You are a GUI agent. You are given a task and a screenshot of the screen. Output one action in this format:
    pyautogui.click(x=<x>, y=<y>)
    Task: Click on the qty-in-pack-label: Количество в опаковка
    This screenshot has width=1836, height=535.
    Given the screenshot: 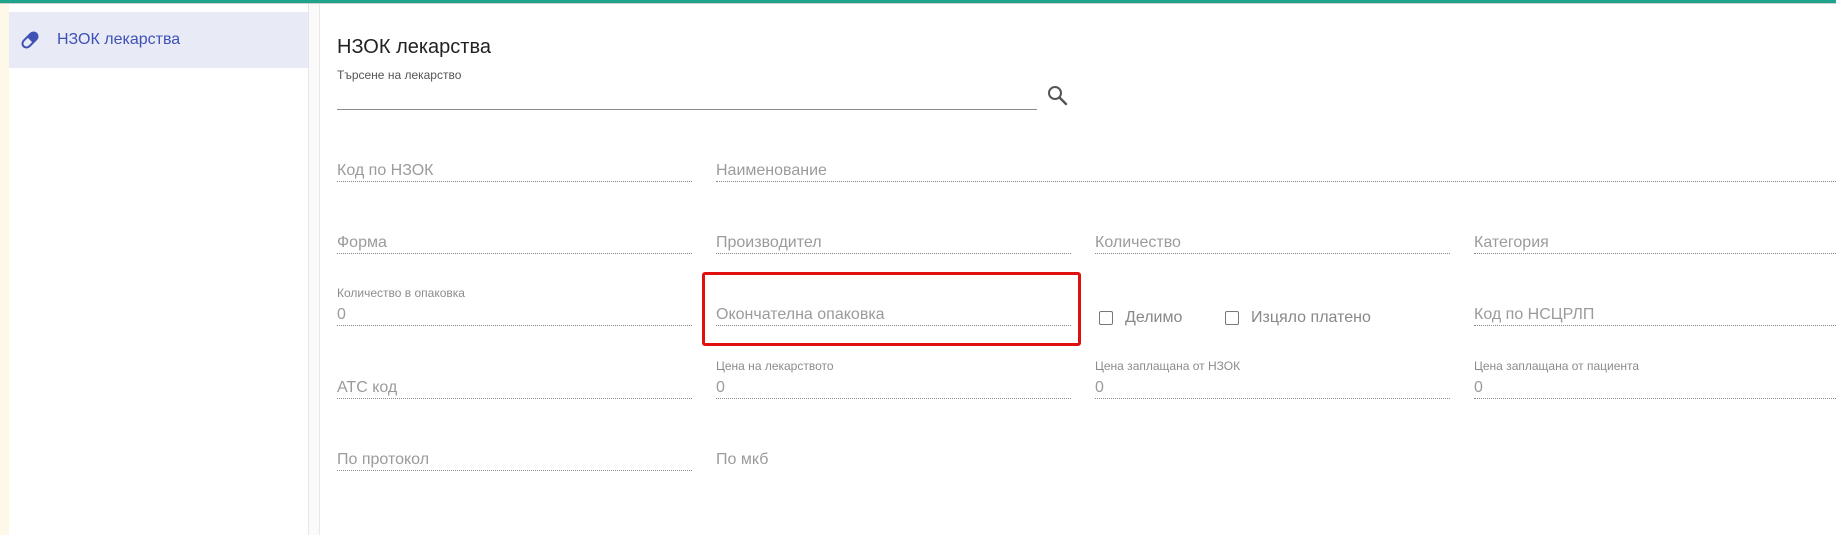 What is the action you would take?
    pyautogui.click(x=401, y=293)
    